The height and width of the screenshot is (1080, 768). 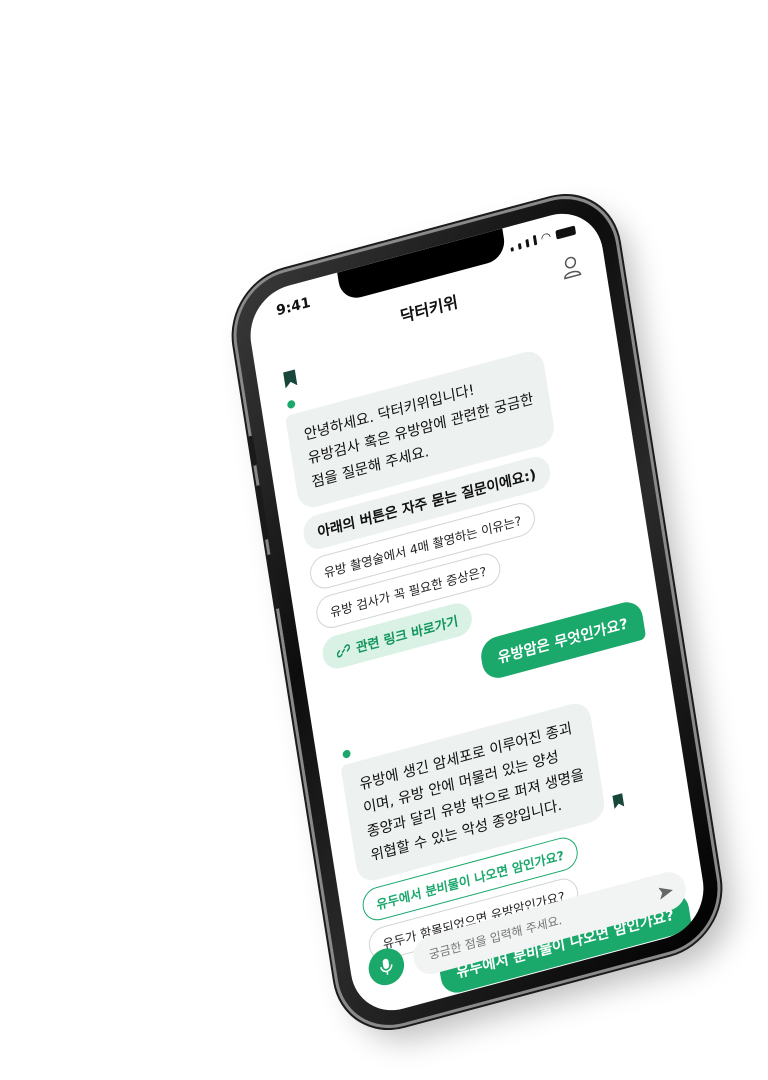 I want to click on mic-icon, so click(x=386, y=966).